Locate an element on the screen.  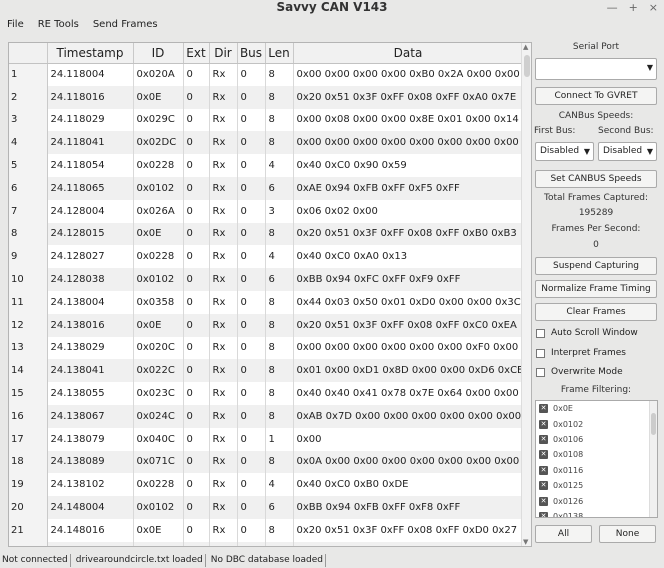
none-button: None is located at coordinates (627, 534).